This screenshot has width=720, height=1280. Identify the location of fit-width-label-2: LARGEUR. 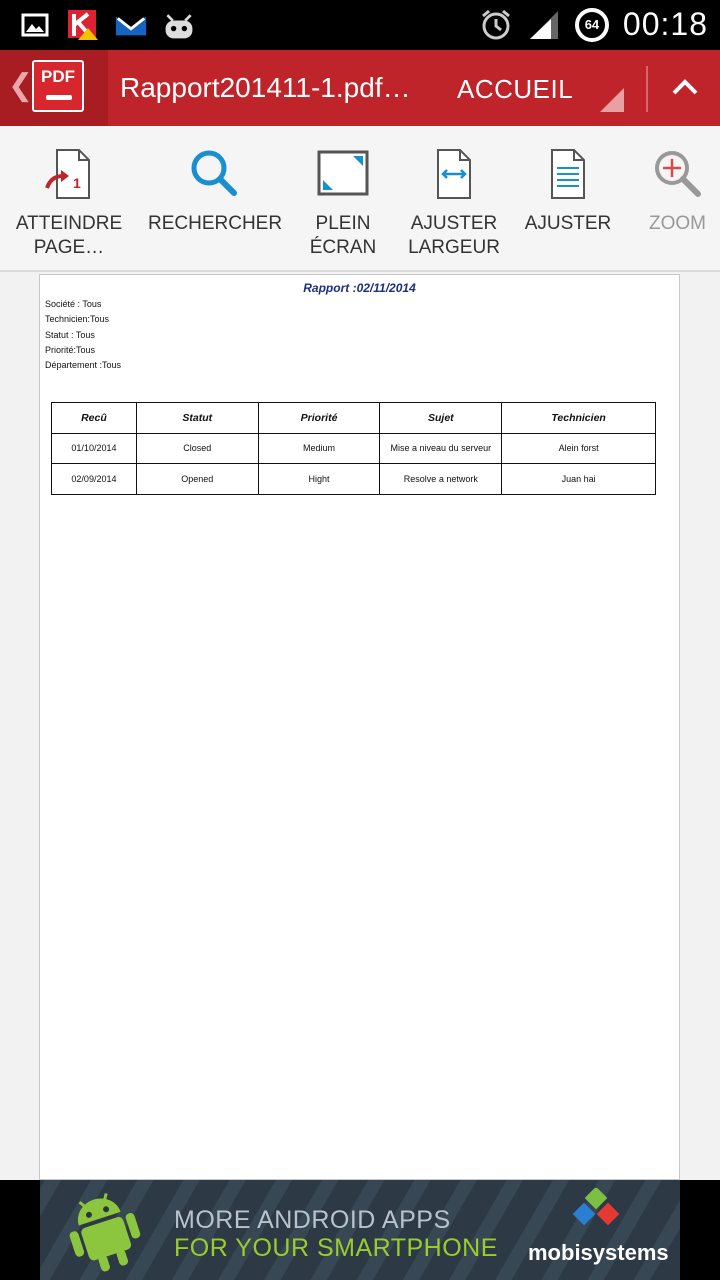
(454, 247).